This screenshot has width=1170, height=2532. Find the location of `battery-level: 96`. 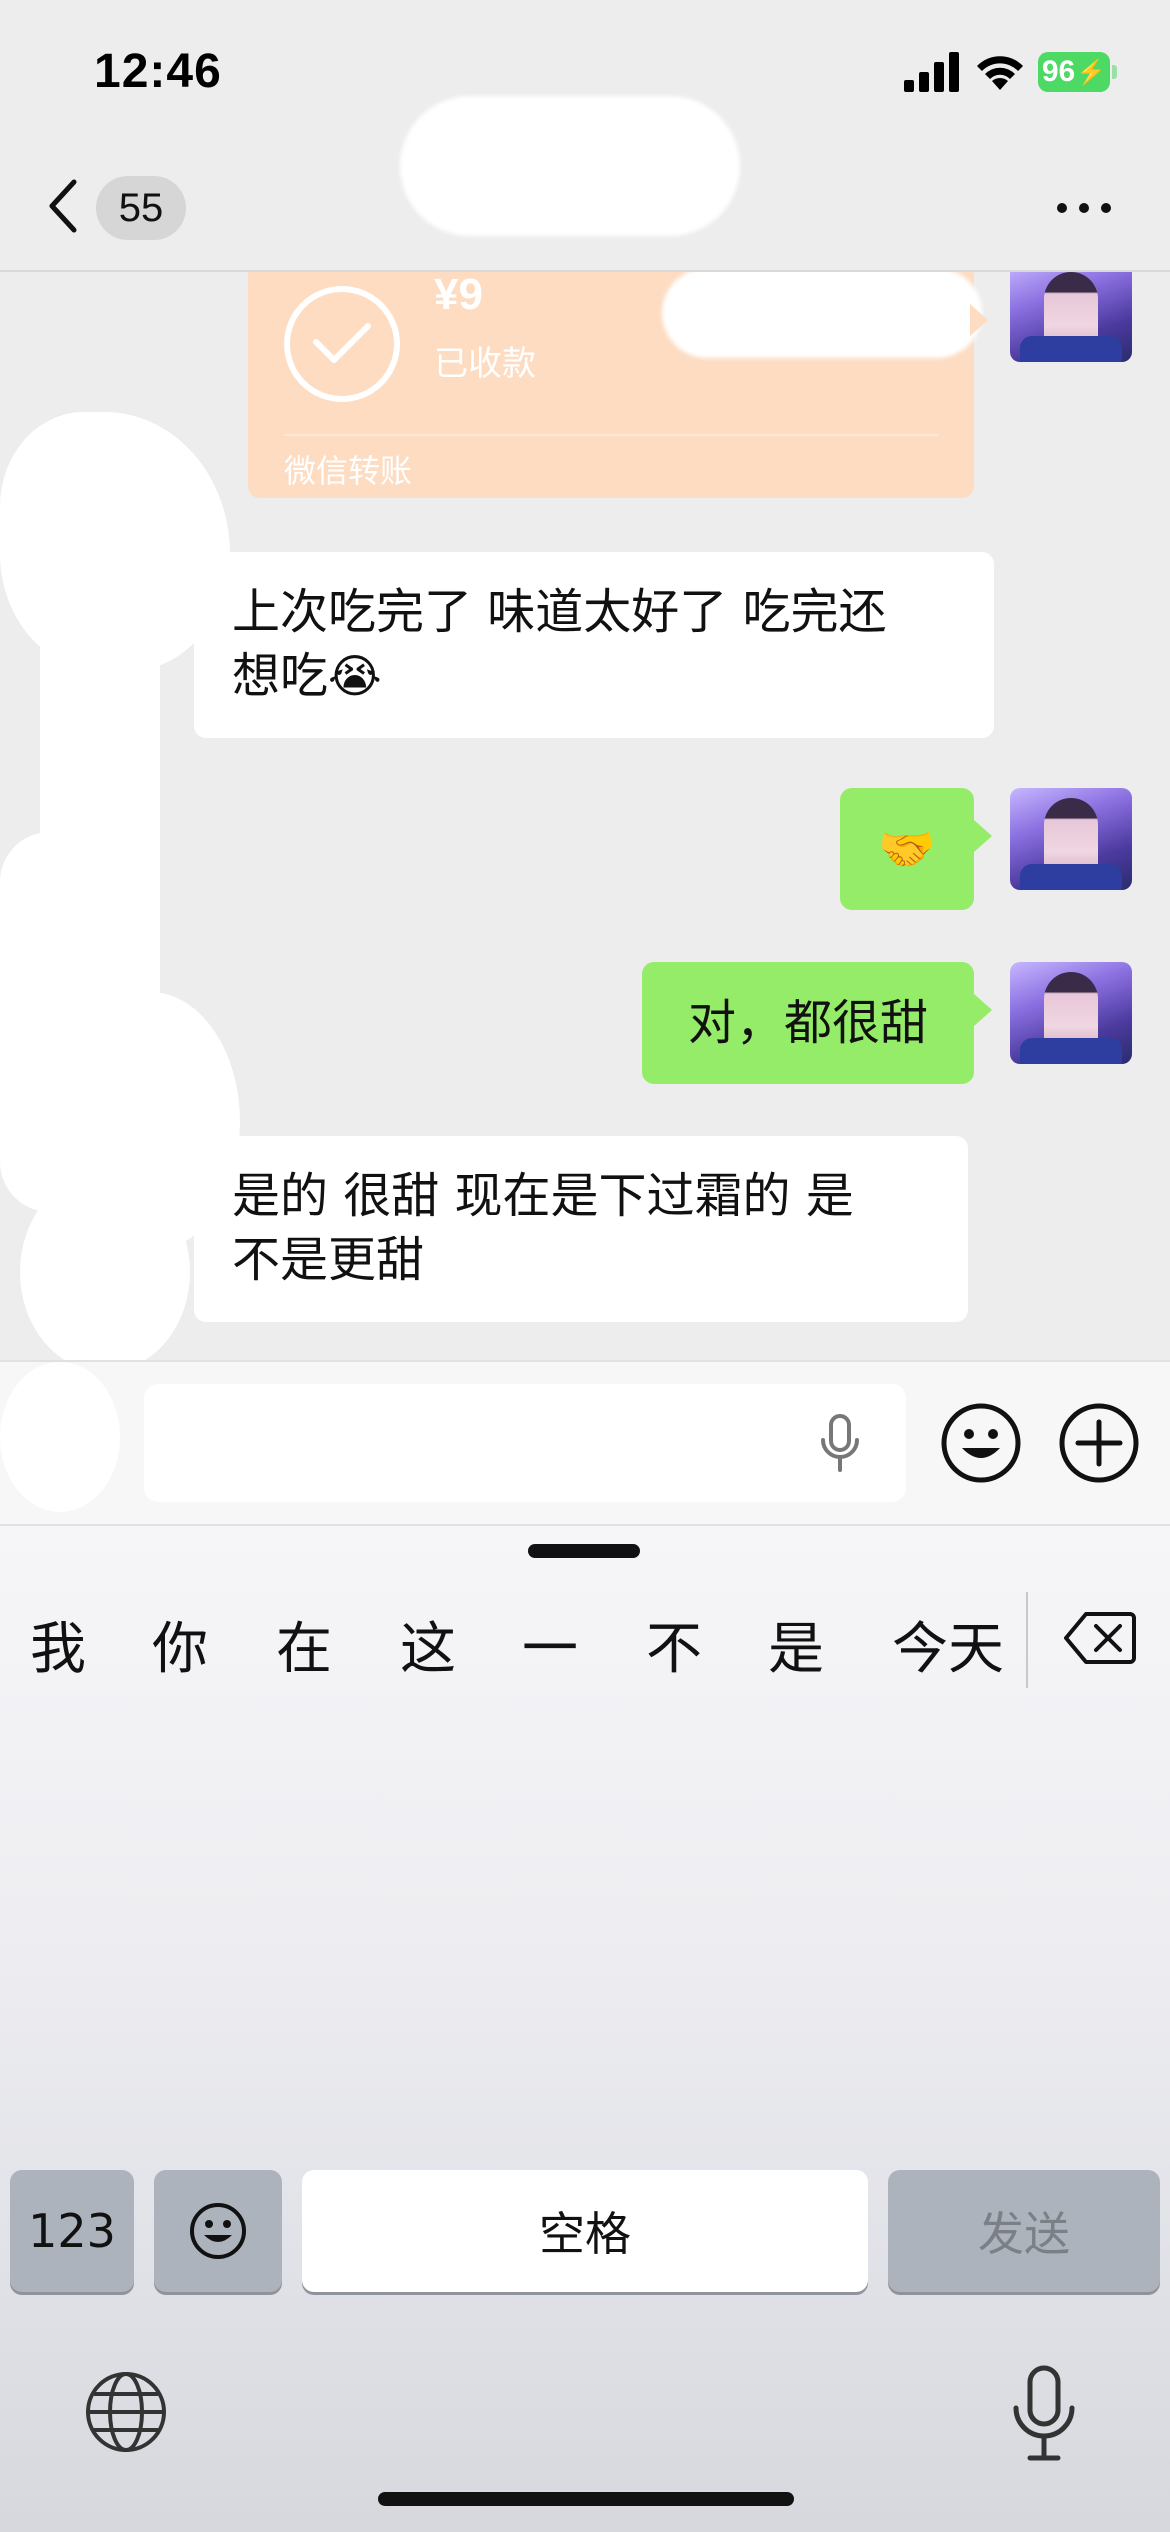

battery-level: 96 is located at coordinates (1058, 71).